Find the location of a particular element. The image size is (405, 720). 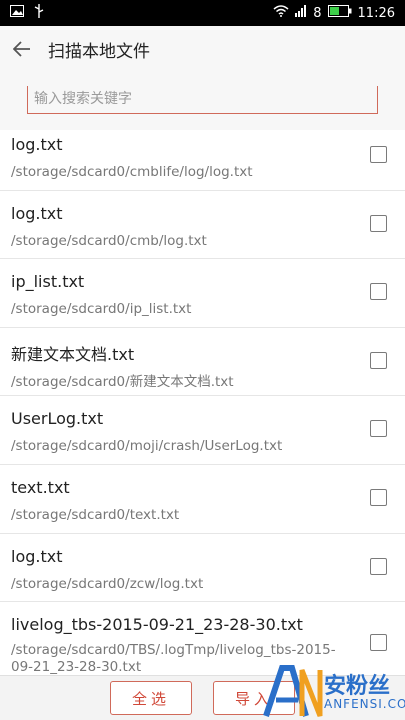

file-item: text.txt /storage/sdcard0/text.txt is located at coordinates (202, 499).